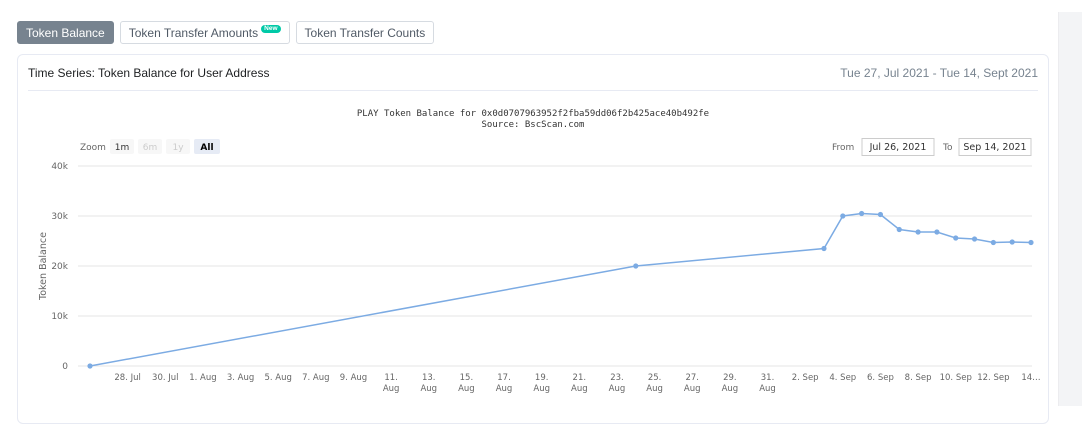  I want to click on to-date-value: Sep 14, 2021, so click(994, 147).